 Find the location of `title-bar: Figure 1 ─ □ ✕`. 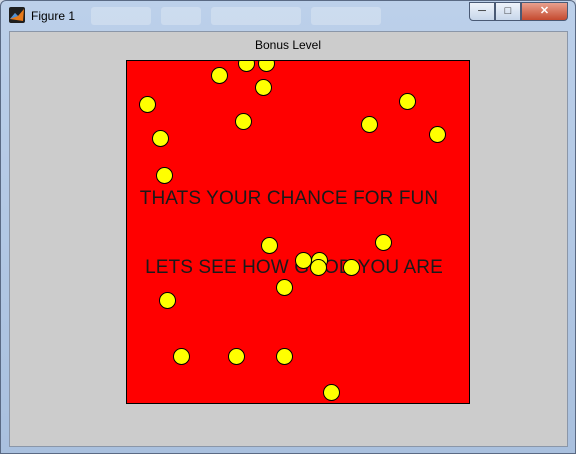

title-bar: Figure 1 ─ □ ✕ is located at coordinates (288, 16).